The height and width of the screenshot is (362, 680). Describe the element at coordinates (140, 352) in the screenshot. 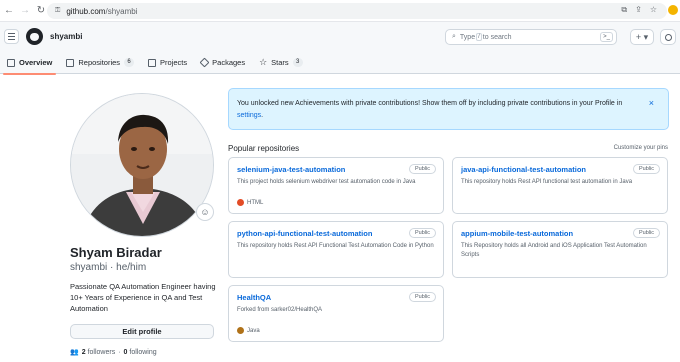

I see `following-link: 0 following` at that location.